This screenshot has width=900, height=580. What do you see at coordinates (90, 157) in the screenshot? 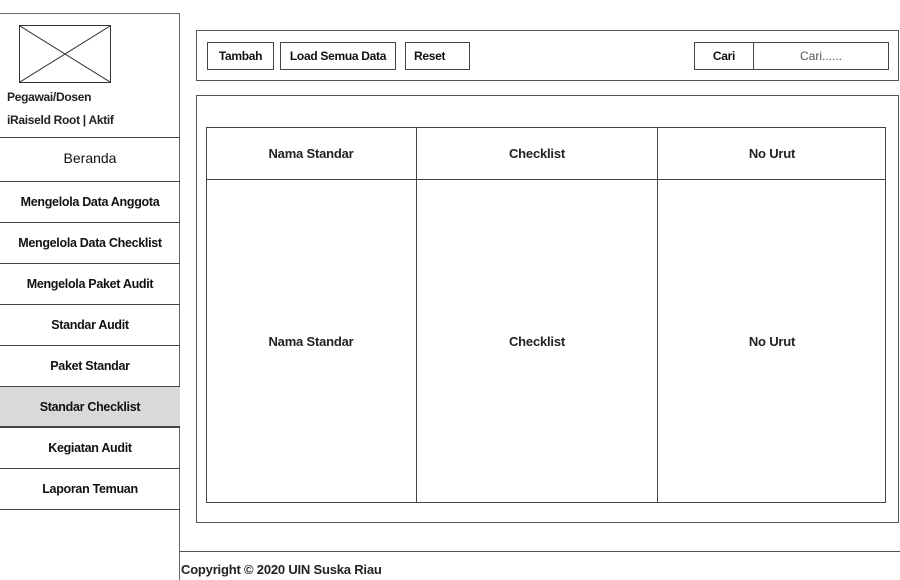
I see `sidebar-item-beranda: Beranda` at bounding box center [90, 157].